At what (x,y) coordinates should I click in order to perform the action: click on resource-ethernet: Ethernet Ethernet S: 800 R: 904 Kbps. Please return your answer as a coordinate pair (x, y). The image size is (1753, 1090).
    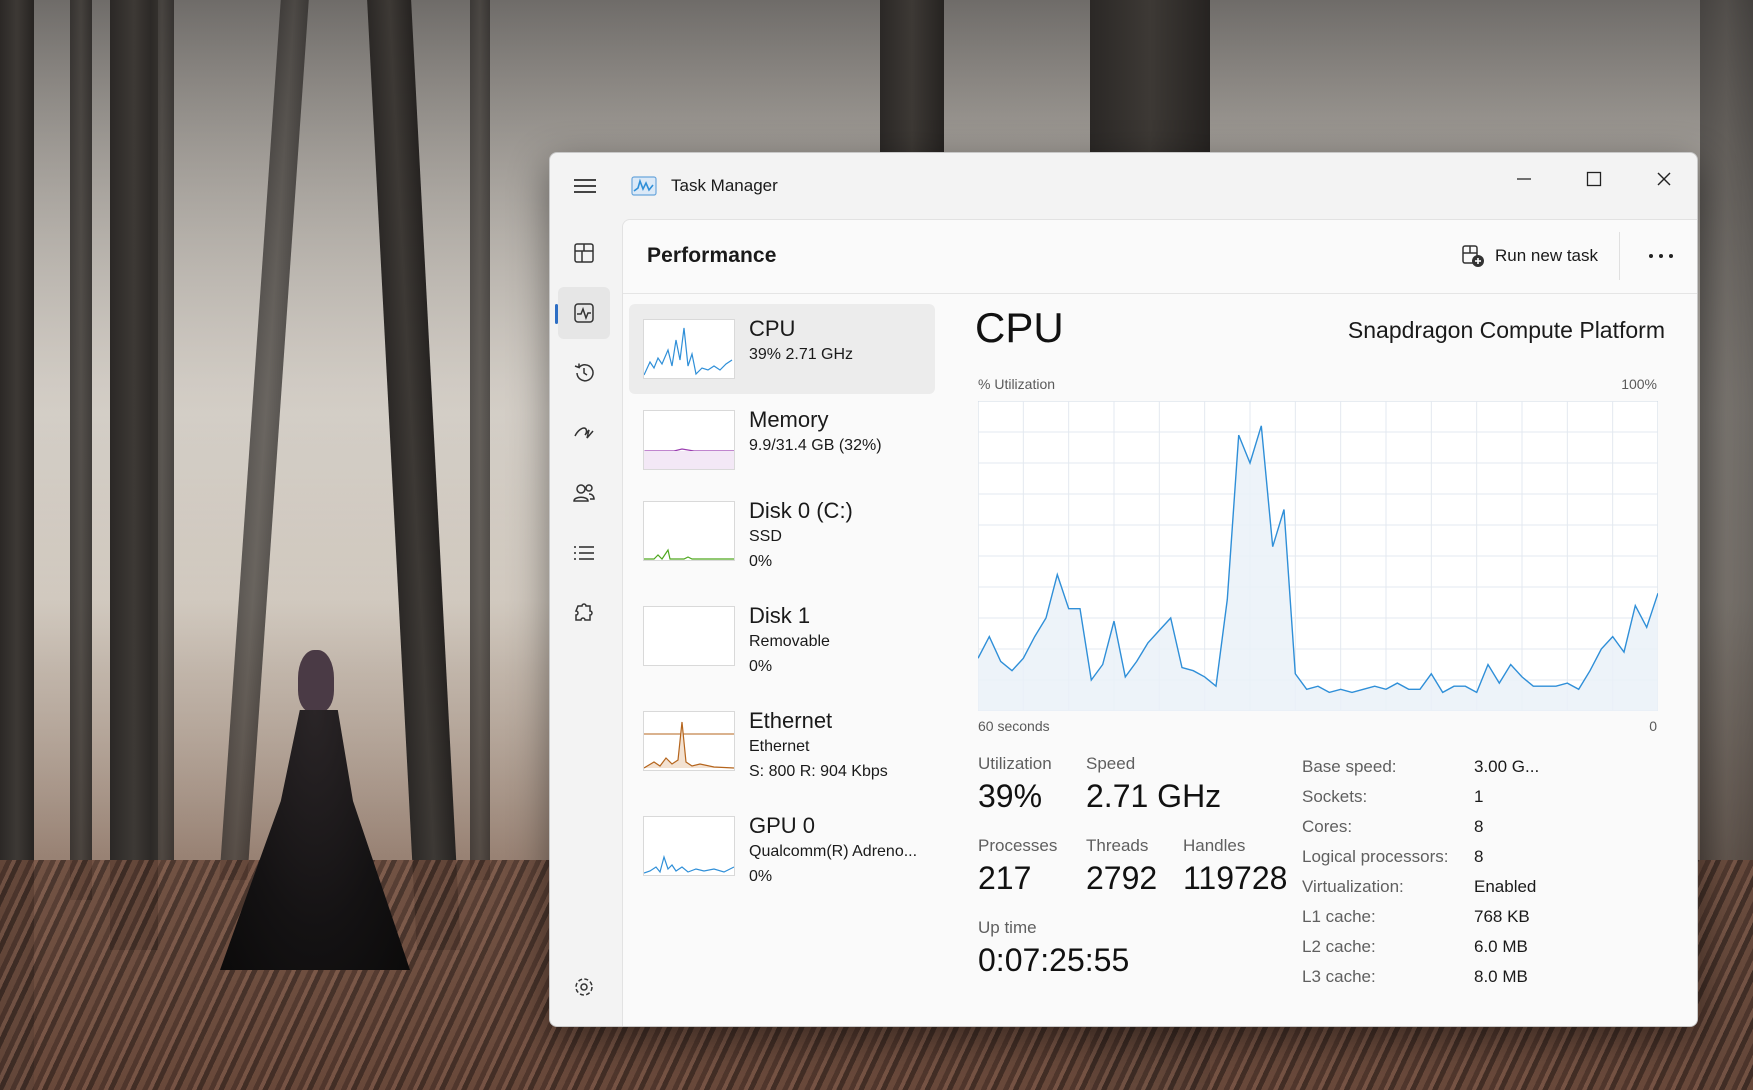
    Looking at the image, I should click on (782, 741).